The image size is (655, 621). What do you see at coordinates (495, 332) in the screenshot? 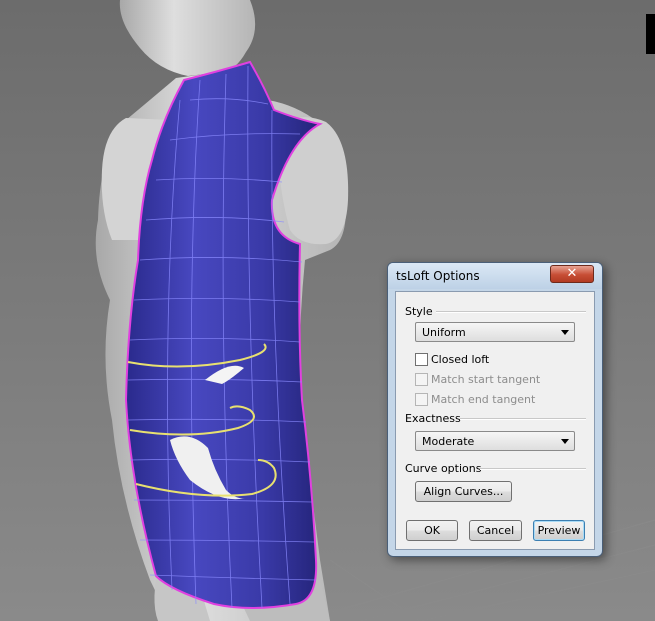
I see `style-dropdown: Uniform` at bounding box center [495, 332].